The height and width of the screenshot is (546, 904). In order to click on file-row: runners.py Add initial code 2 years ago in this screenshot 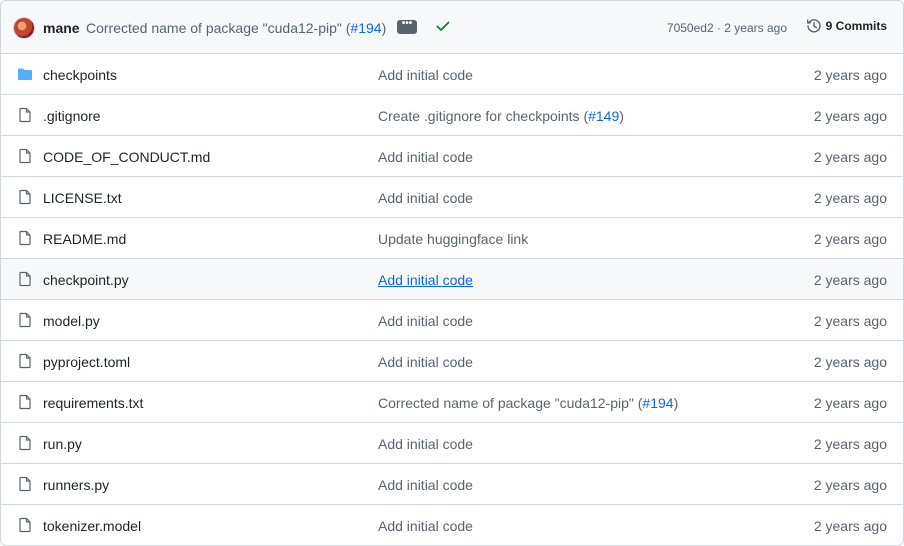, I will do `click(452, 484)`.